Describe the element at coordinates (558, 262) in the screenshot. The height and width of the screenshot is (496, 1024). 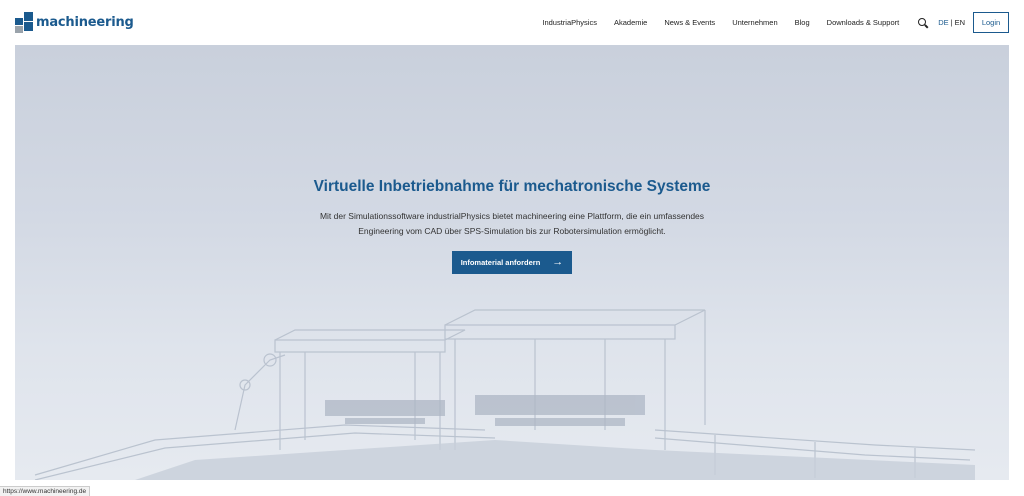
I see `arrow-right-icon: →` at that location.